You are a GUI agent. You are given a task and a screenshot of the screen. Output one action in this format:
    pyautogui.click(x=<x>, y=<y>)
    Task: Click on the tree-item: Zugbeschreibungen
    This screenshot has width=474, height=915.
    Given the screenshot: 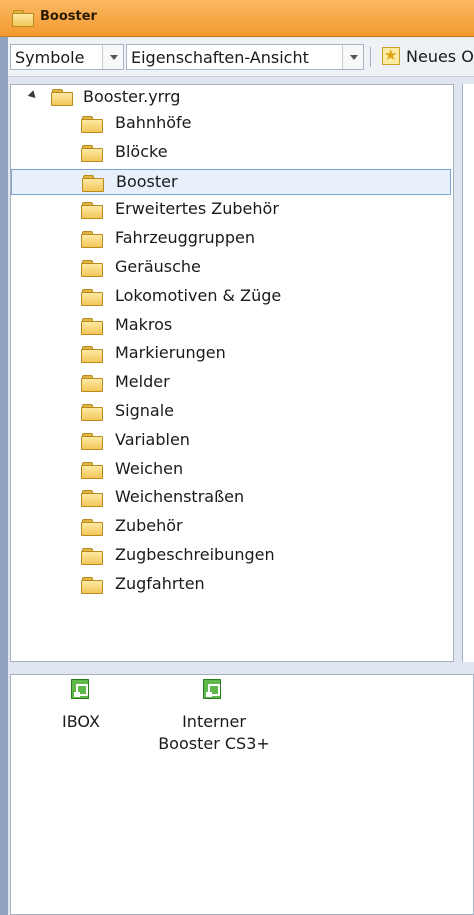 What is the action you would take?
    pyautogui.click(x=231, y=556)
    